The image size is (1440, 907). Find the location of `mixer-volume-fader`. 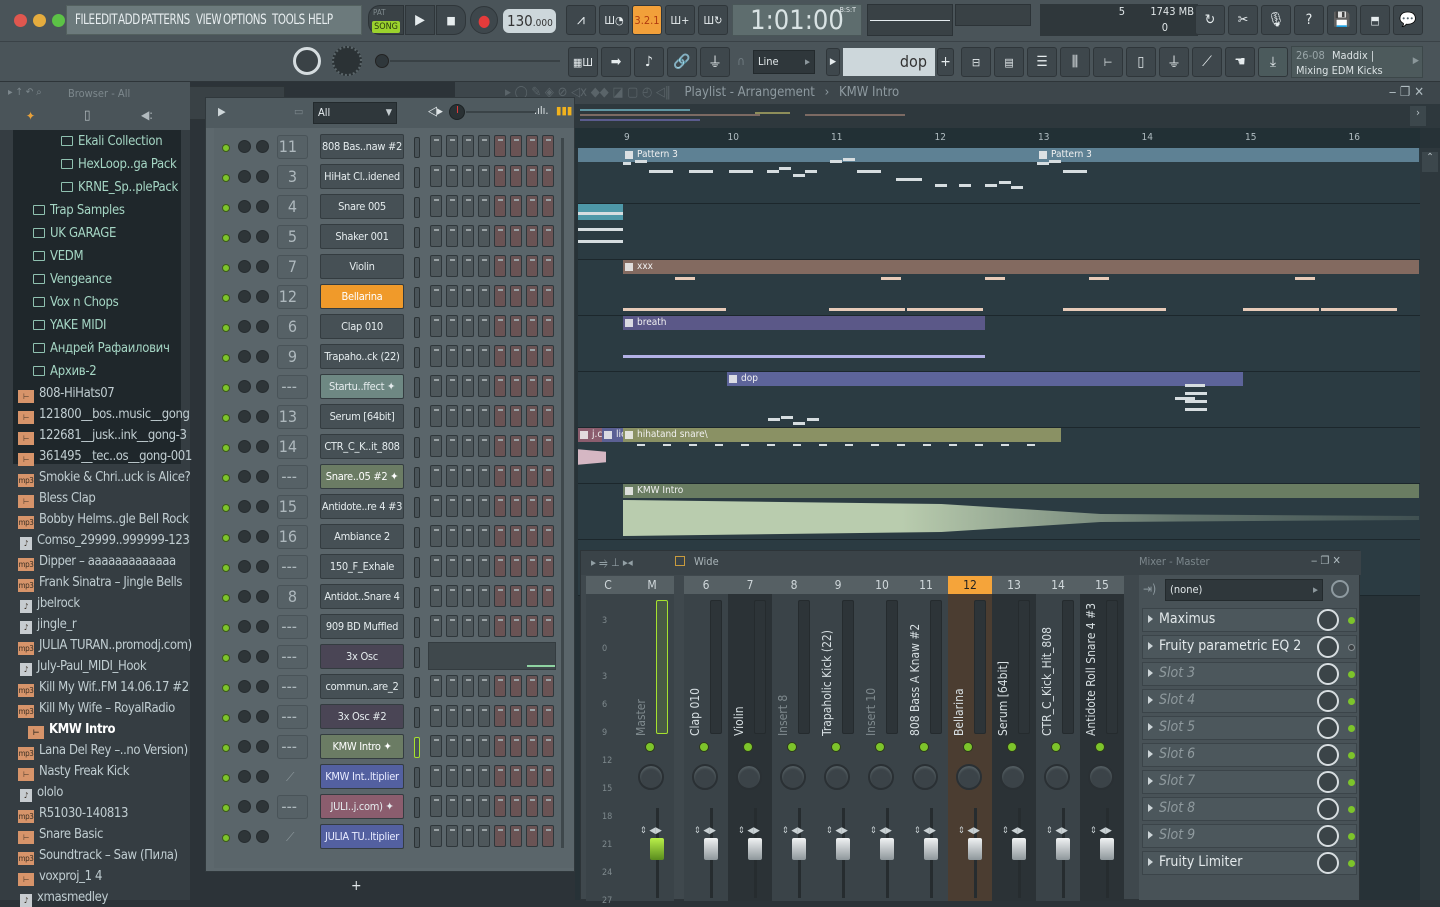

mixer-volume-fader is located at coordinates (657, 849).